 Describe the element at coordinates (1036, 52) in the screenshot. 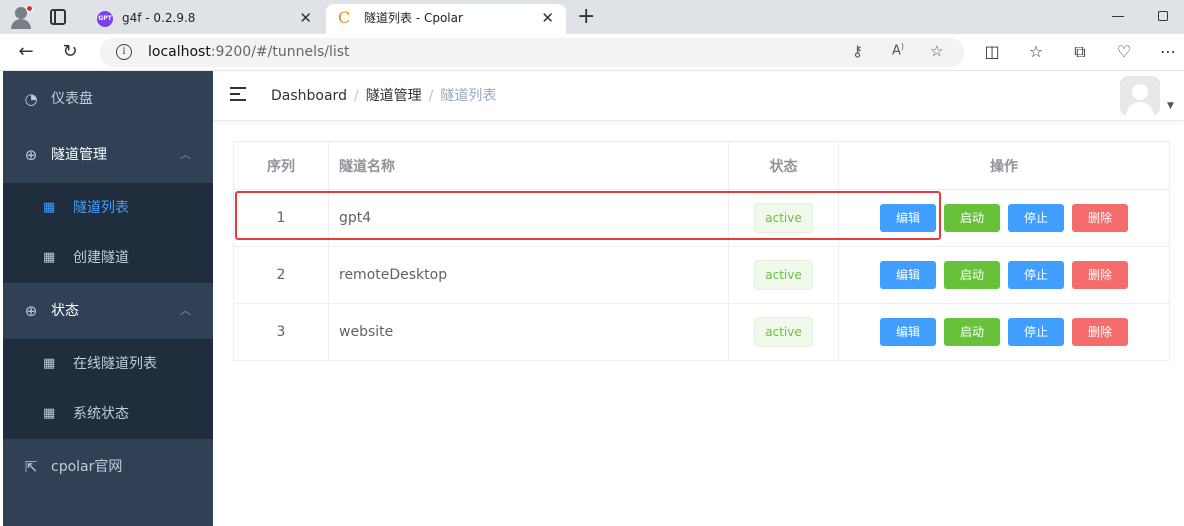

I see `favorites-icon: ☆` at that location.